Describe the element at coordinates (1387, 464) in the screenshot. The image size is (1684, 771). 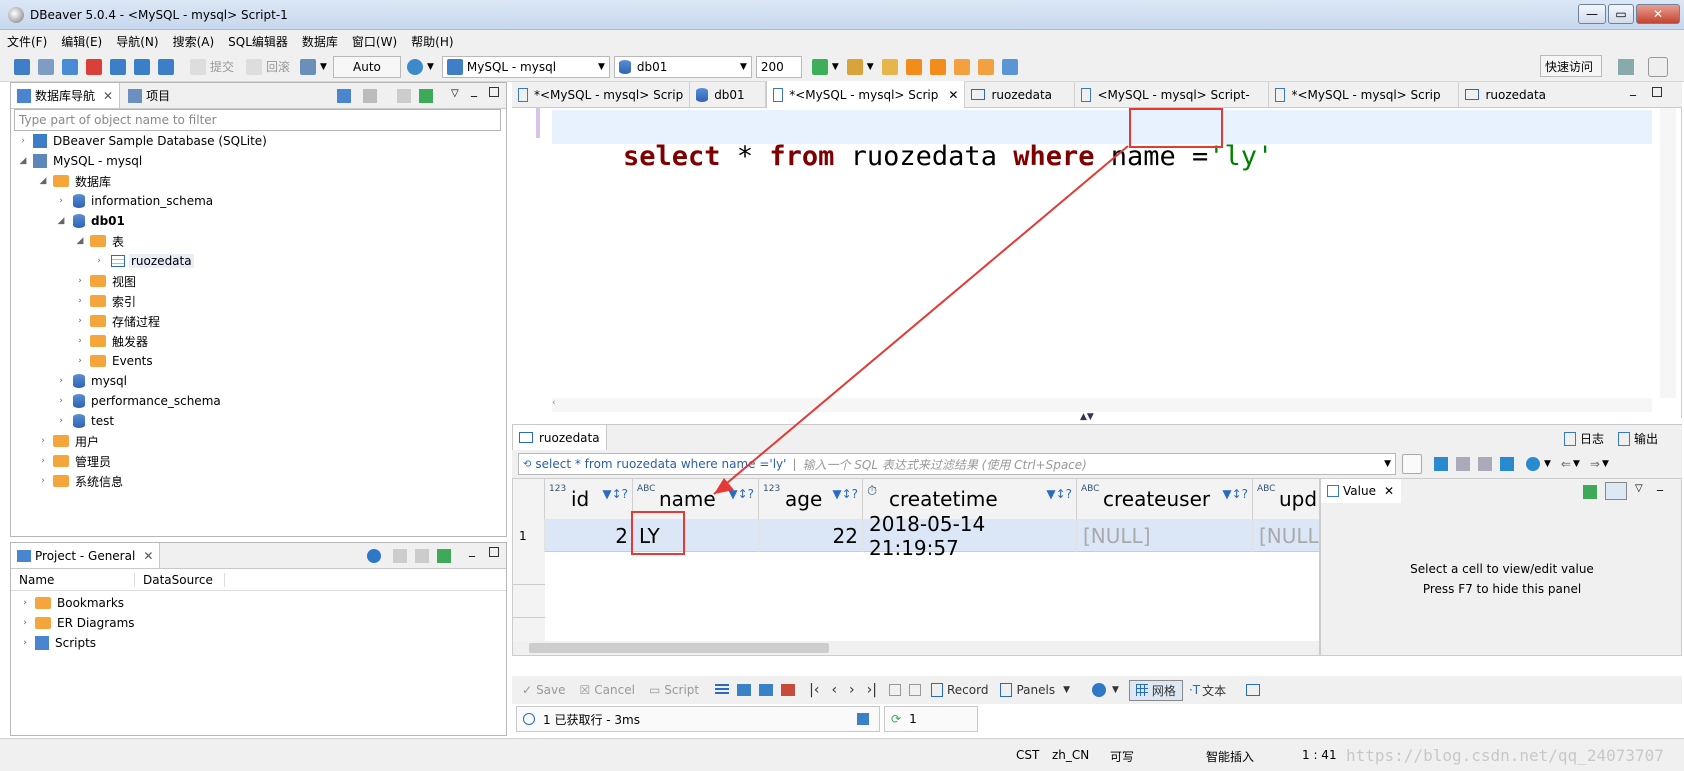
I see `chevron-down-icon: ▼` at that location.